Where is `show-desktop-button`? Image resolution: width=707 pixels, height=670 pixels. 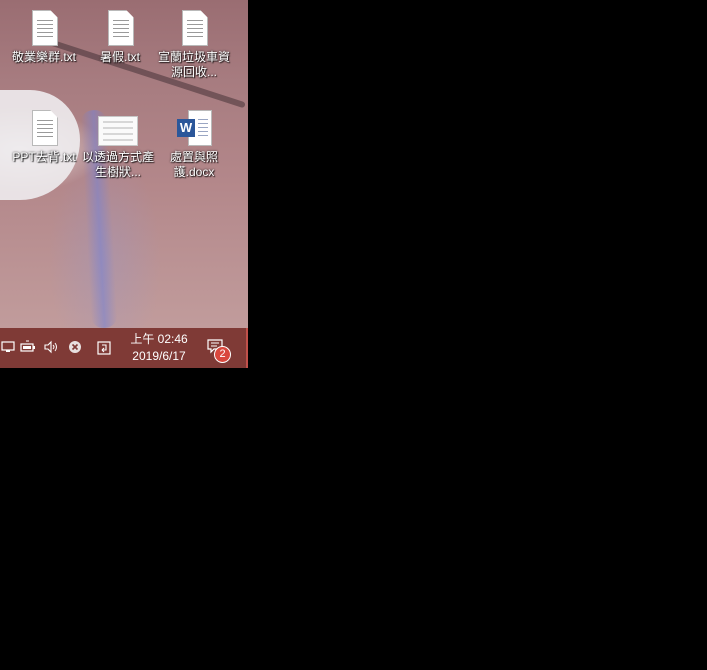 show-desktop-button is located at coordinates (247, 348).